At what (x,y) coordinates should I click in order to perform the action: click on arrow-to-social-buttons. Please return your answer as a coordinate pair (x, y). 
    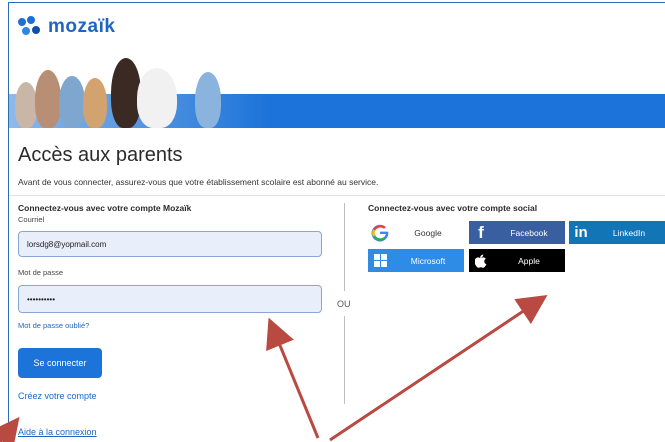
    Looking at the image, I should click on (438, 368).